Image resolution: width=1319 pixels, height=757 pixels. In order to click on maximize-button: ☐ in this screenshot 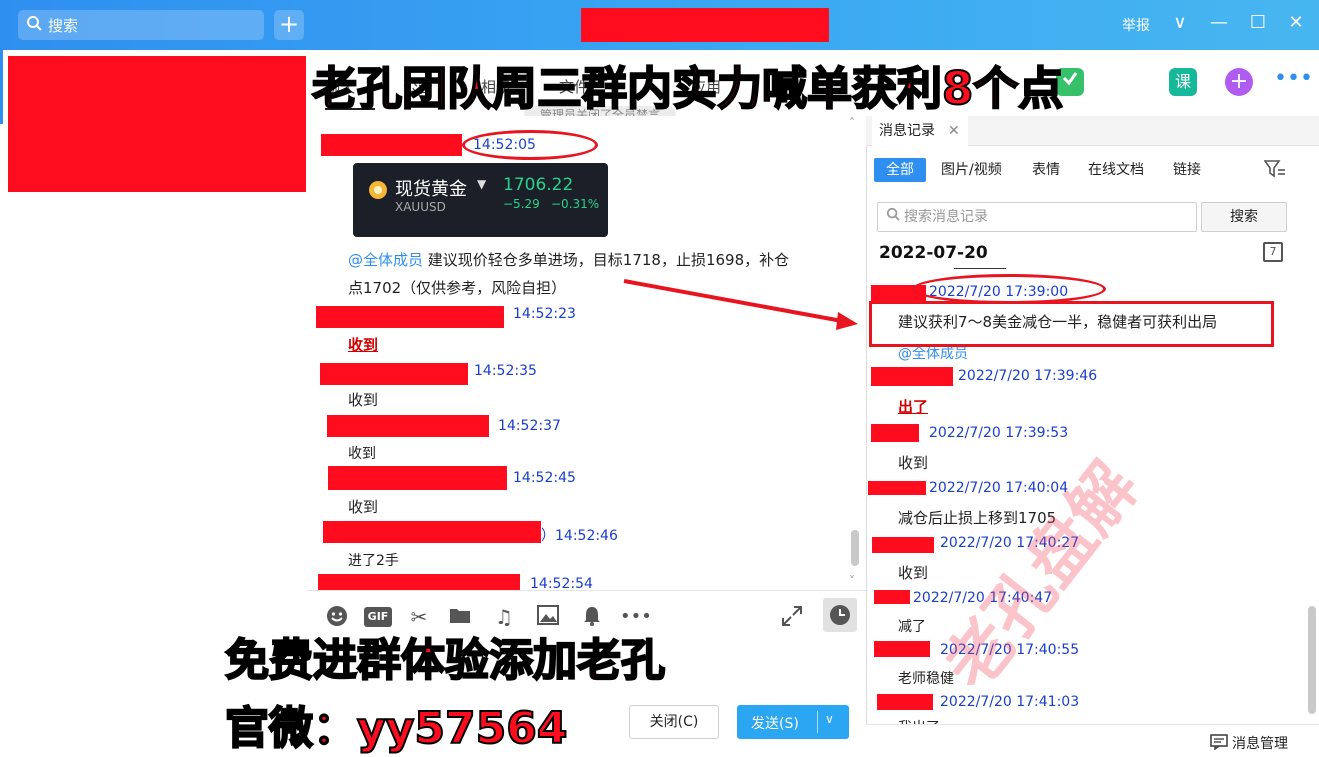, I will do `click(1258, 22)`.